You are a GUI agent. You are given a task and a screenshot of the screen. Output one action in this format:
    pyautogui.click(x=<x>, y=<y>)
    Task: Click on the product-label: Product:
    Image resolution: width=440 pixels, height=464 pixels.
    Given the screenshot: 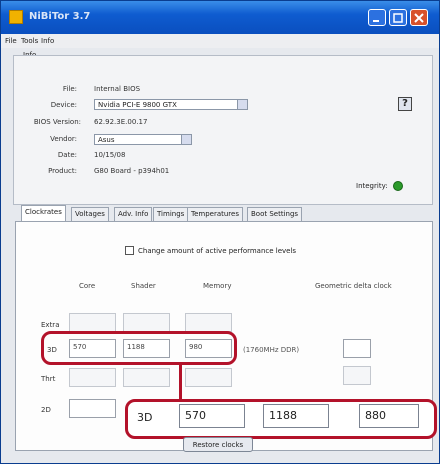 What is the action you would take?
    pyautogui.click(x=62, y=171)
    